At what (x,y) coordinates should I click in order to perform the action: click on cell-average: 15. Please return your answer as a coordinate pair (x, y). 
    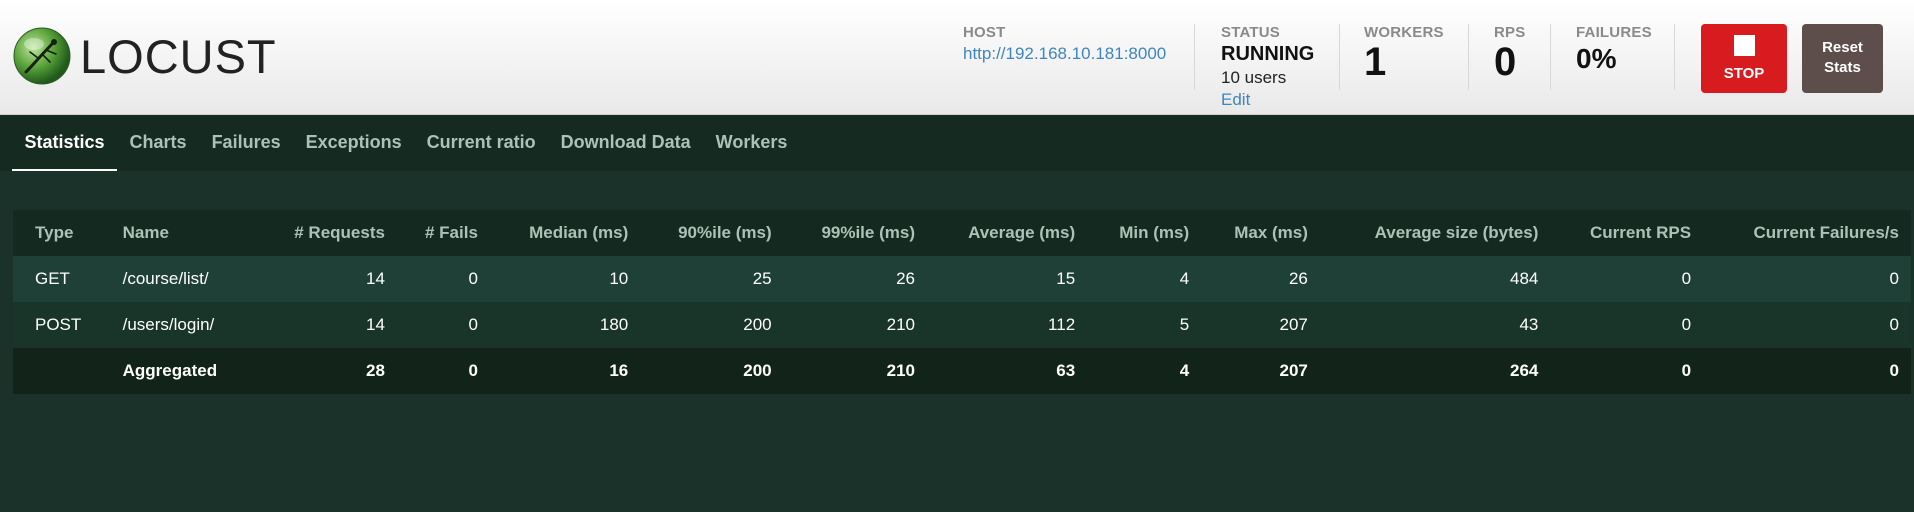
    Looking at the image, I should click on (1066, 278).